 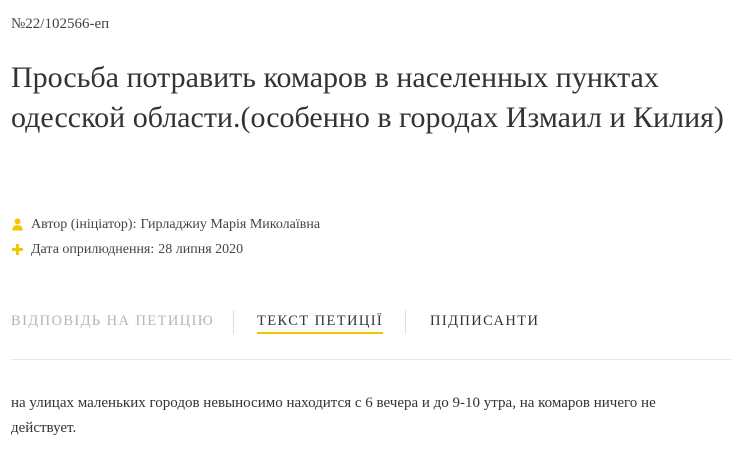 What do you see at coordinates (84, 224) in the screenshot?
I see `author-label: Автор (ініціатор):` at bounding box center [84, 224].